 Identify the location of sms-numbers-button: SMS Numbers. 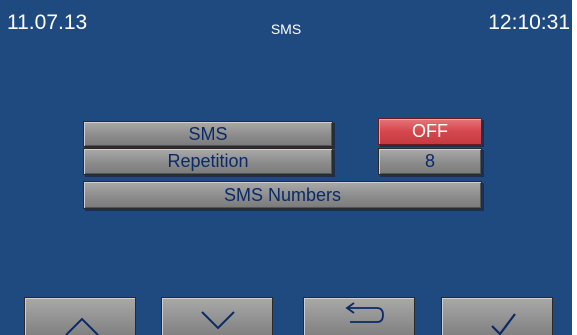
(282, 195).